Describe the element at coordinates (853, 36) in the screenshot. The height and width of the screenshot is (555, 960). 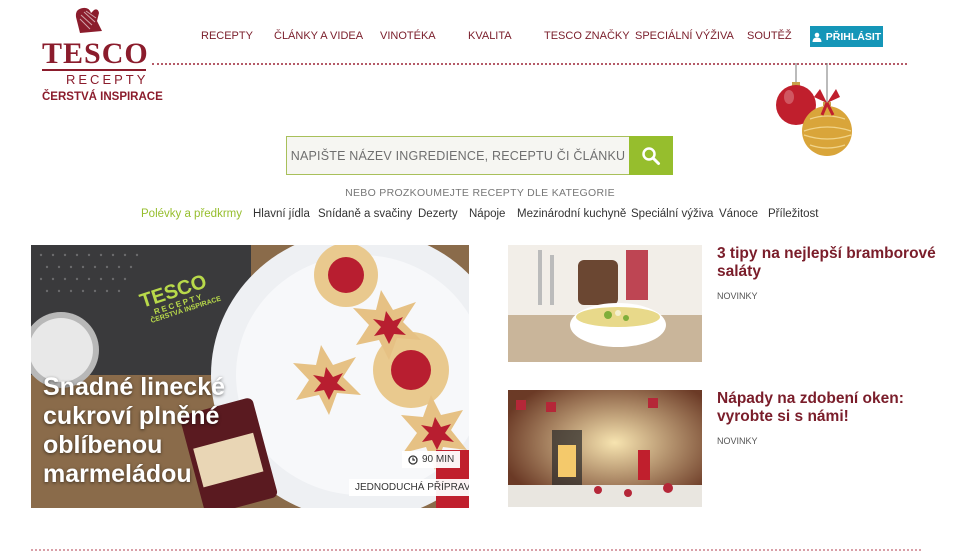
I see `login-label: PŘIHLÁSIT` at that location.